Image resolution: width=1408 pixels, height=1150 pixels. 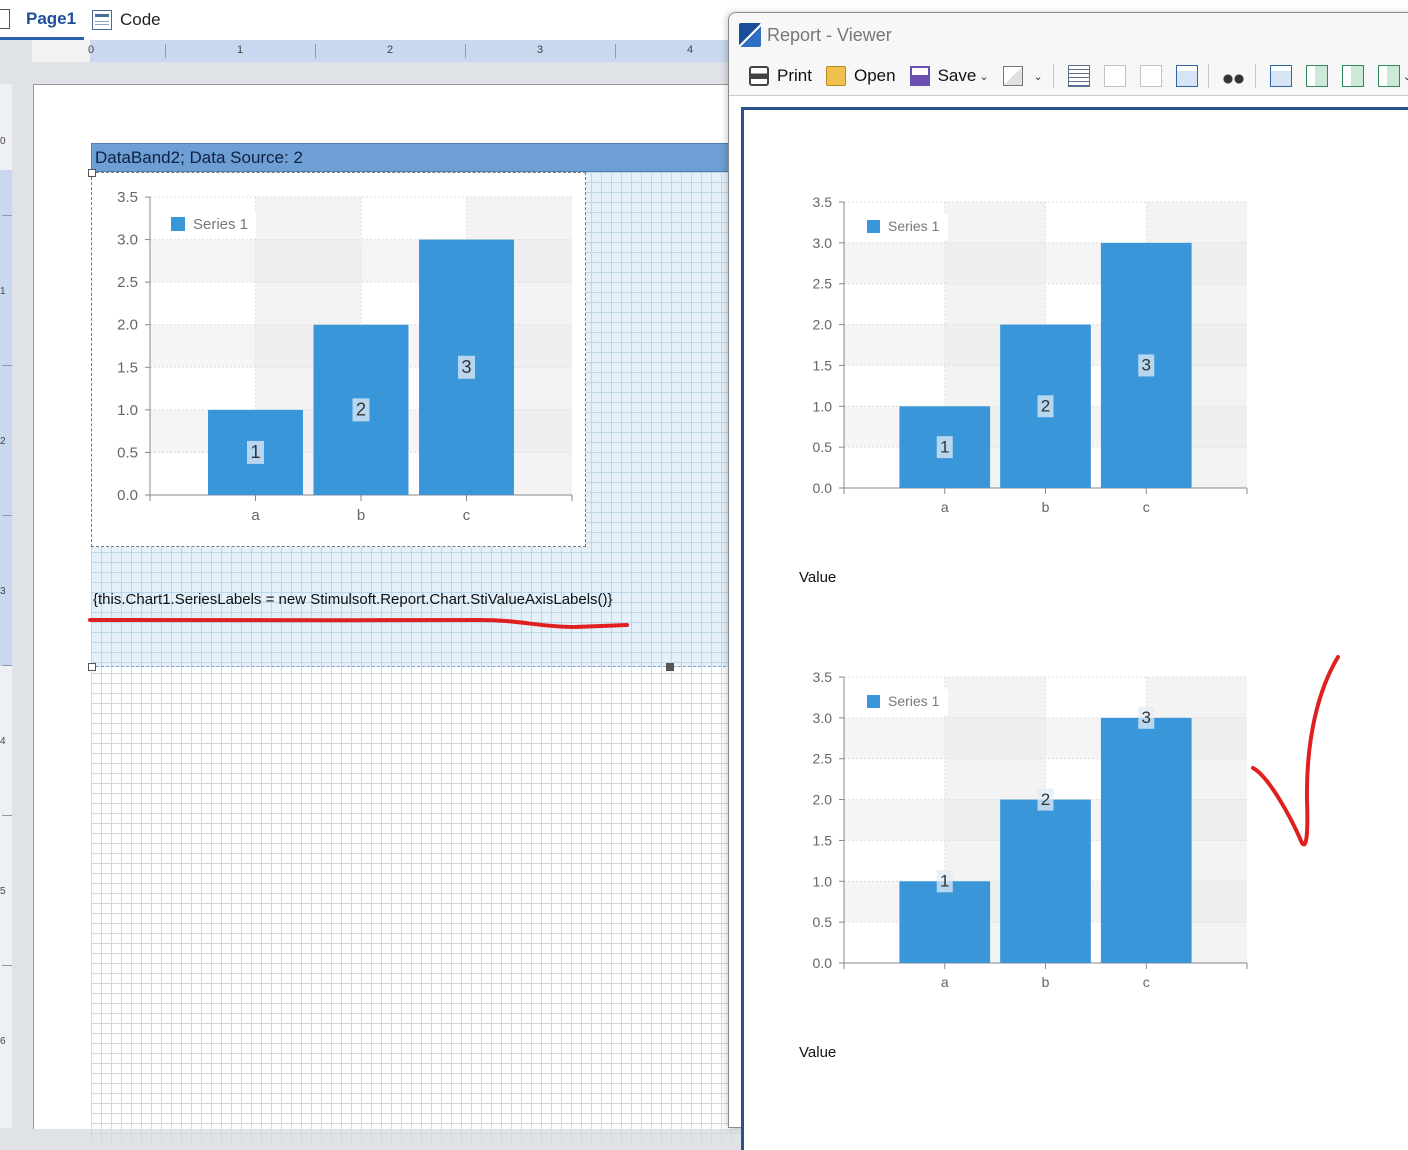 I want to click on find-binoculars-icon, so click(x=1233, y=76).